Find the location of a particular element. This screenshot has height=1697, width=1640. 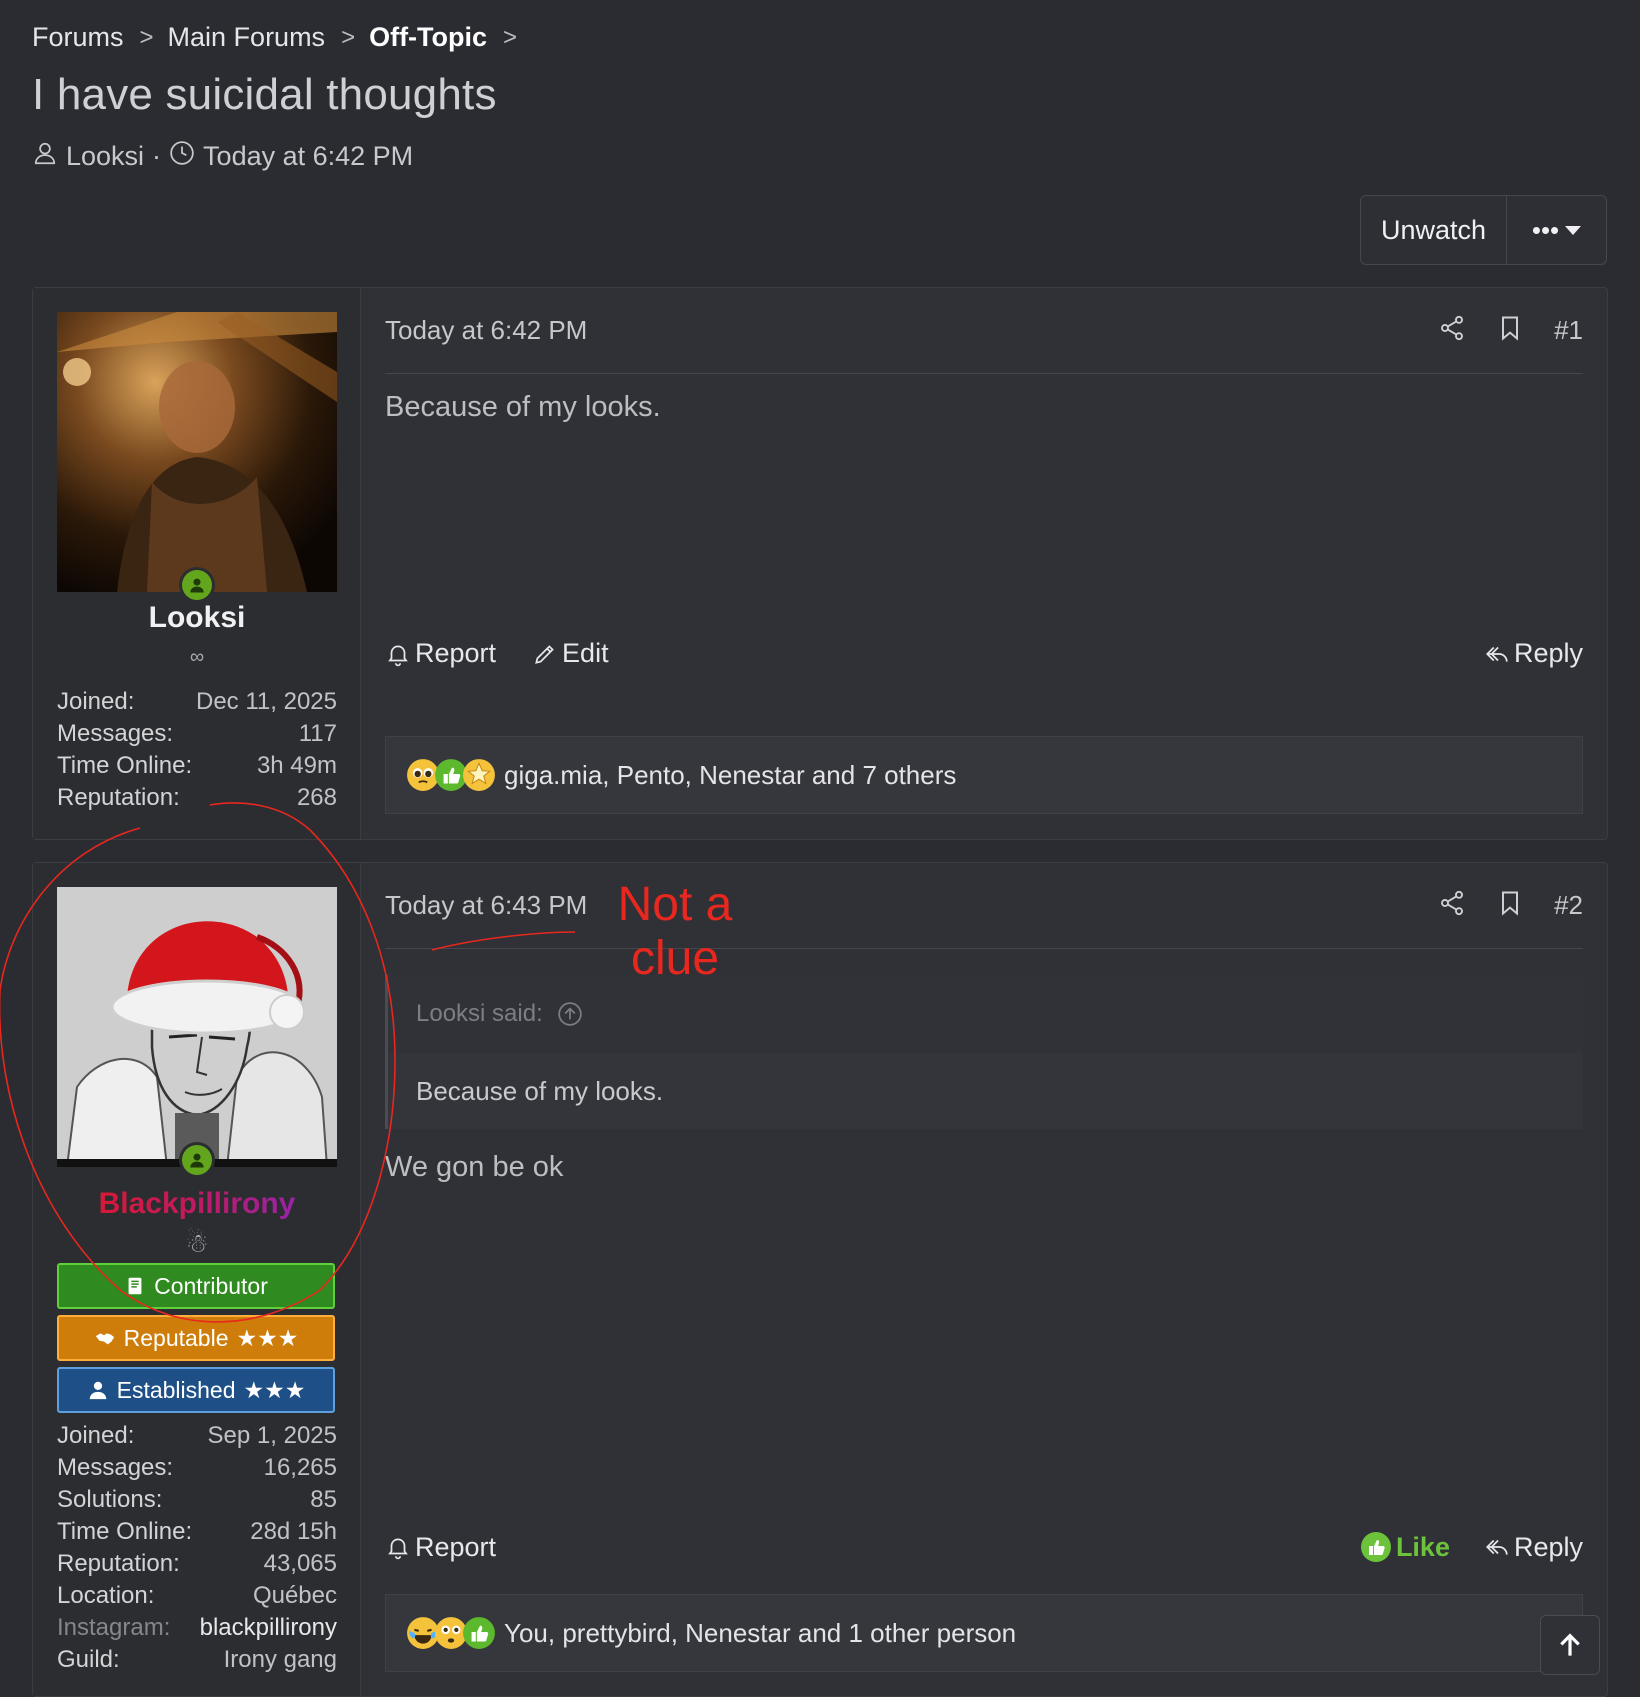

quote-block: Looksi said: Because of my looks. is located at coordinates (984, 1052).